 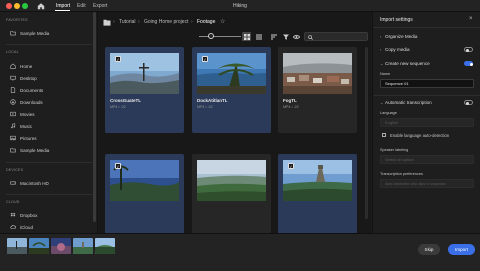 I want to click on list-view-icon, so click(x=258, y=36).